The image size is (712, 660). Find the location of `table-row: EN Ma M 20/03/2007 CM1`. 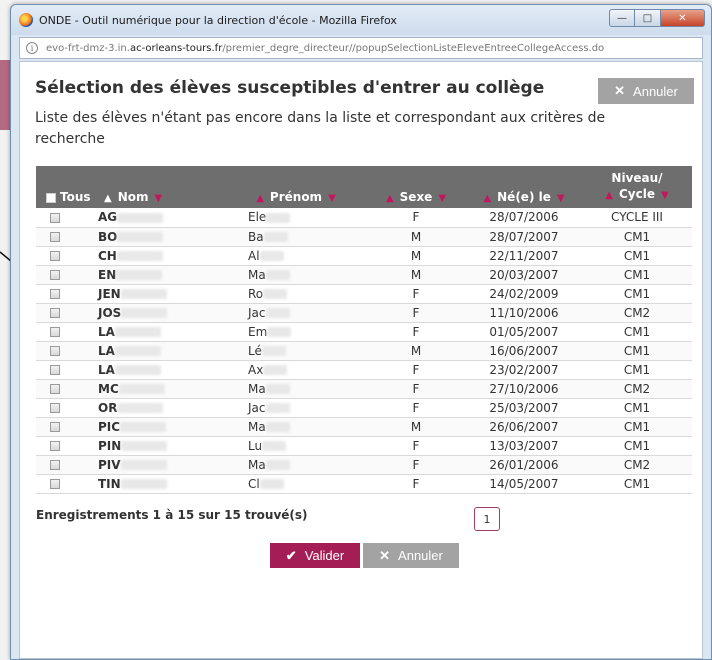

table-row: EN Ma M 20/03/2007 CM1 is located at coordinates (364, 275).